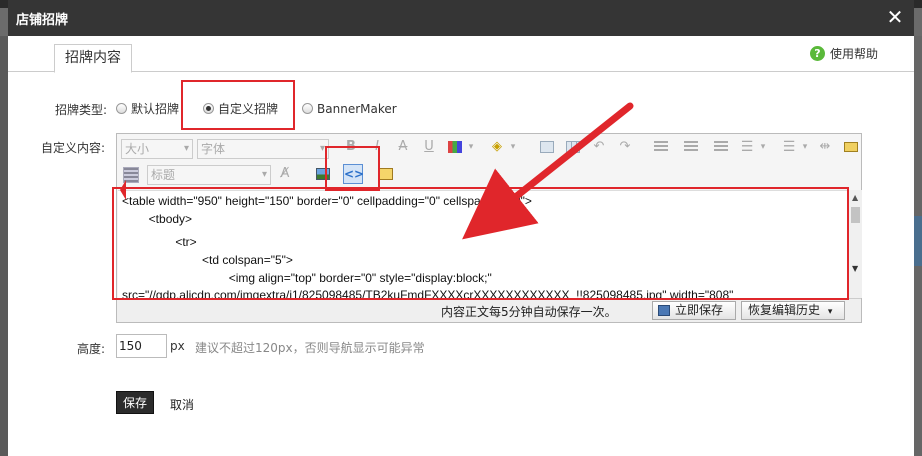  I want to click on restore-history-label: 恢复编辑历史, so click(784, 310).